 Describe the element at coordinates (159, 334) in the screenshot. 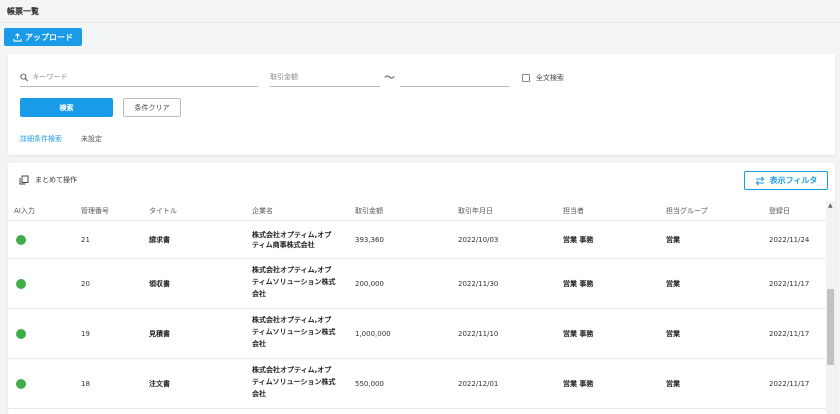

I see `cell-title: 見積書` at that location.